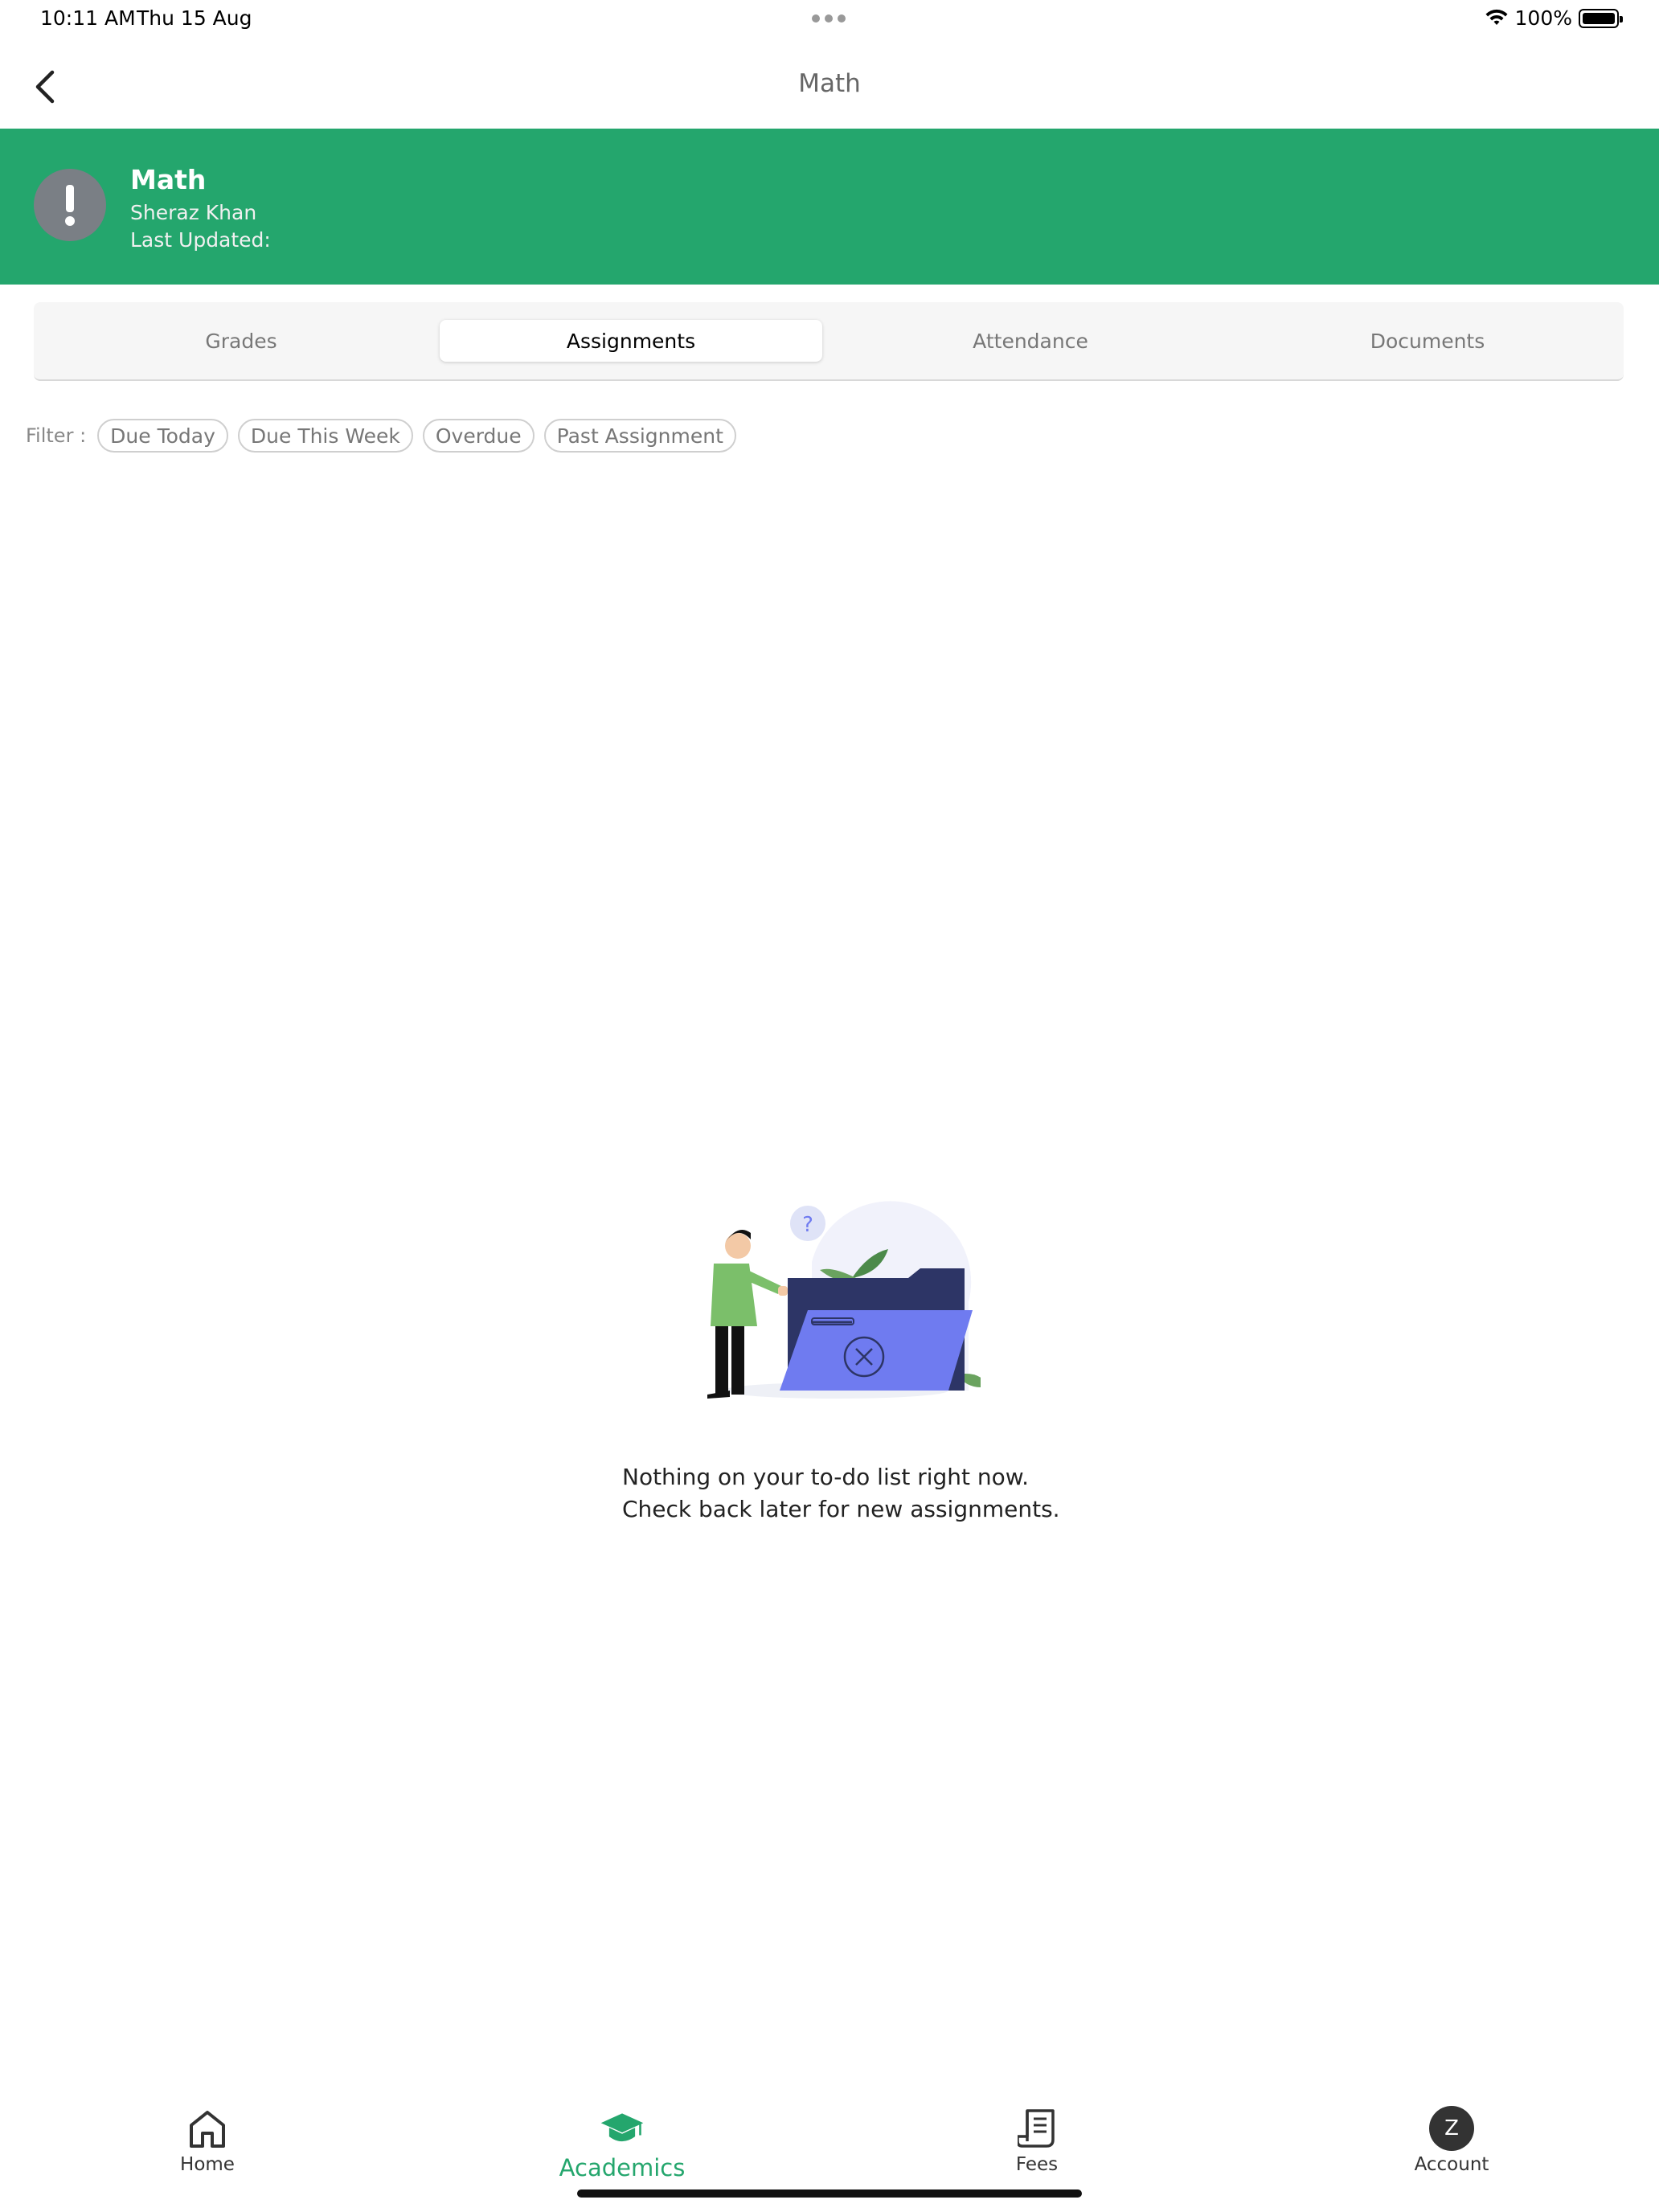 The image size is (1659, 2212). Describe the element at coordinates (841, 1509) in the screenshot. I see `empty-state-line-2: Check back later for new assignments.` at that location.